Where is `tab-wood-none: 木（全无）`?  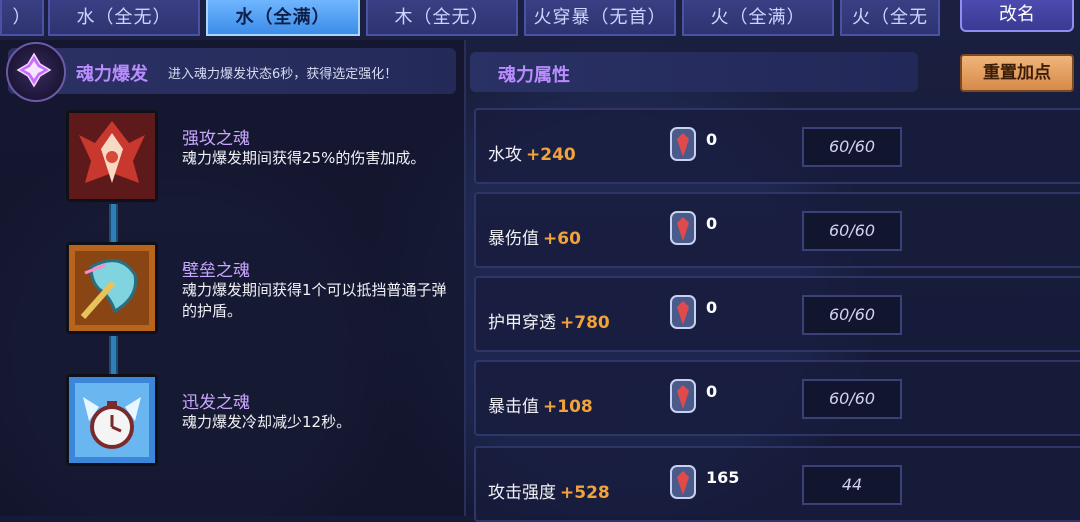
tab-wood-none: 木（全无） is located at coordinates (442, 18).